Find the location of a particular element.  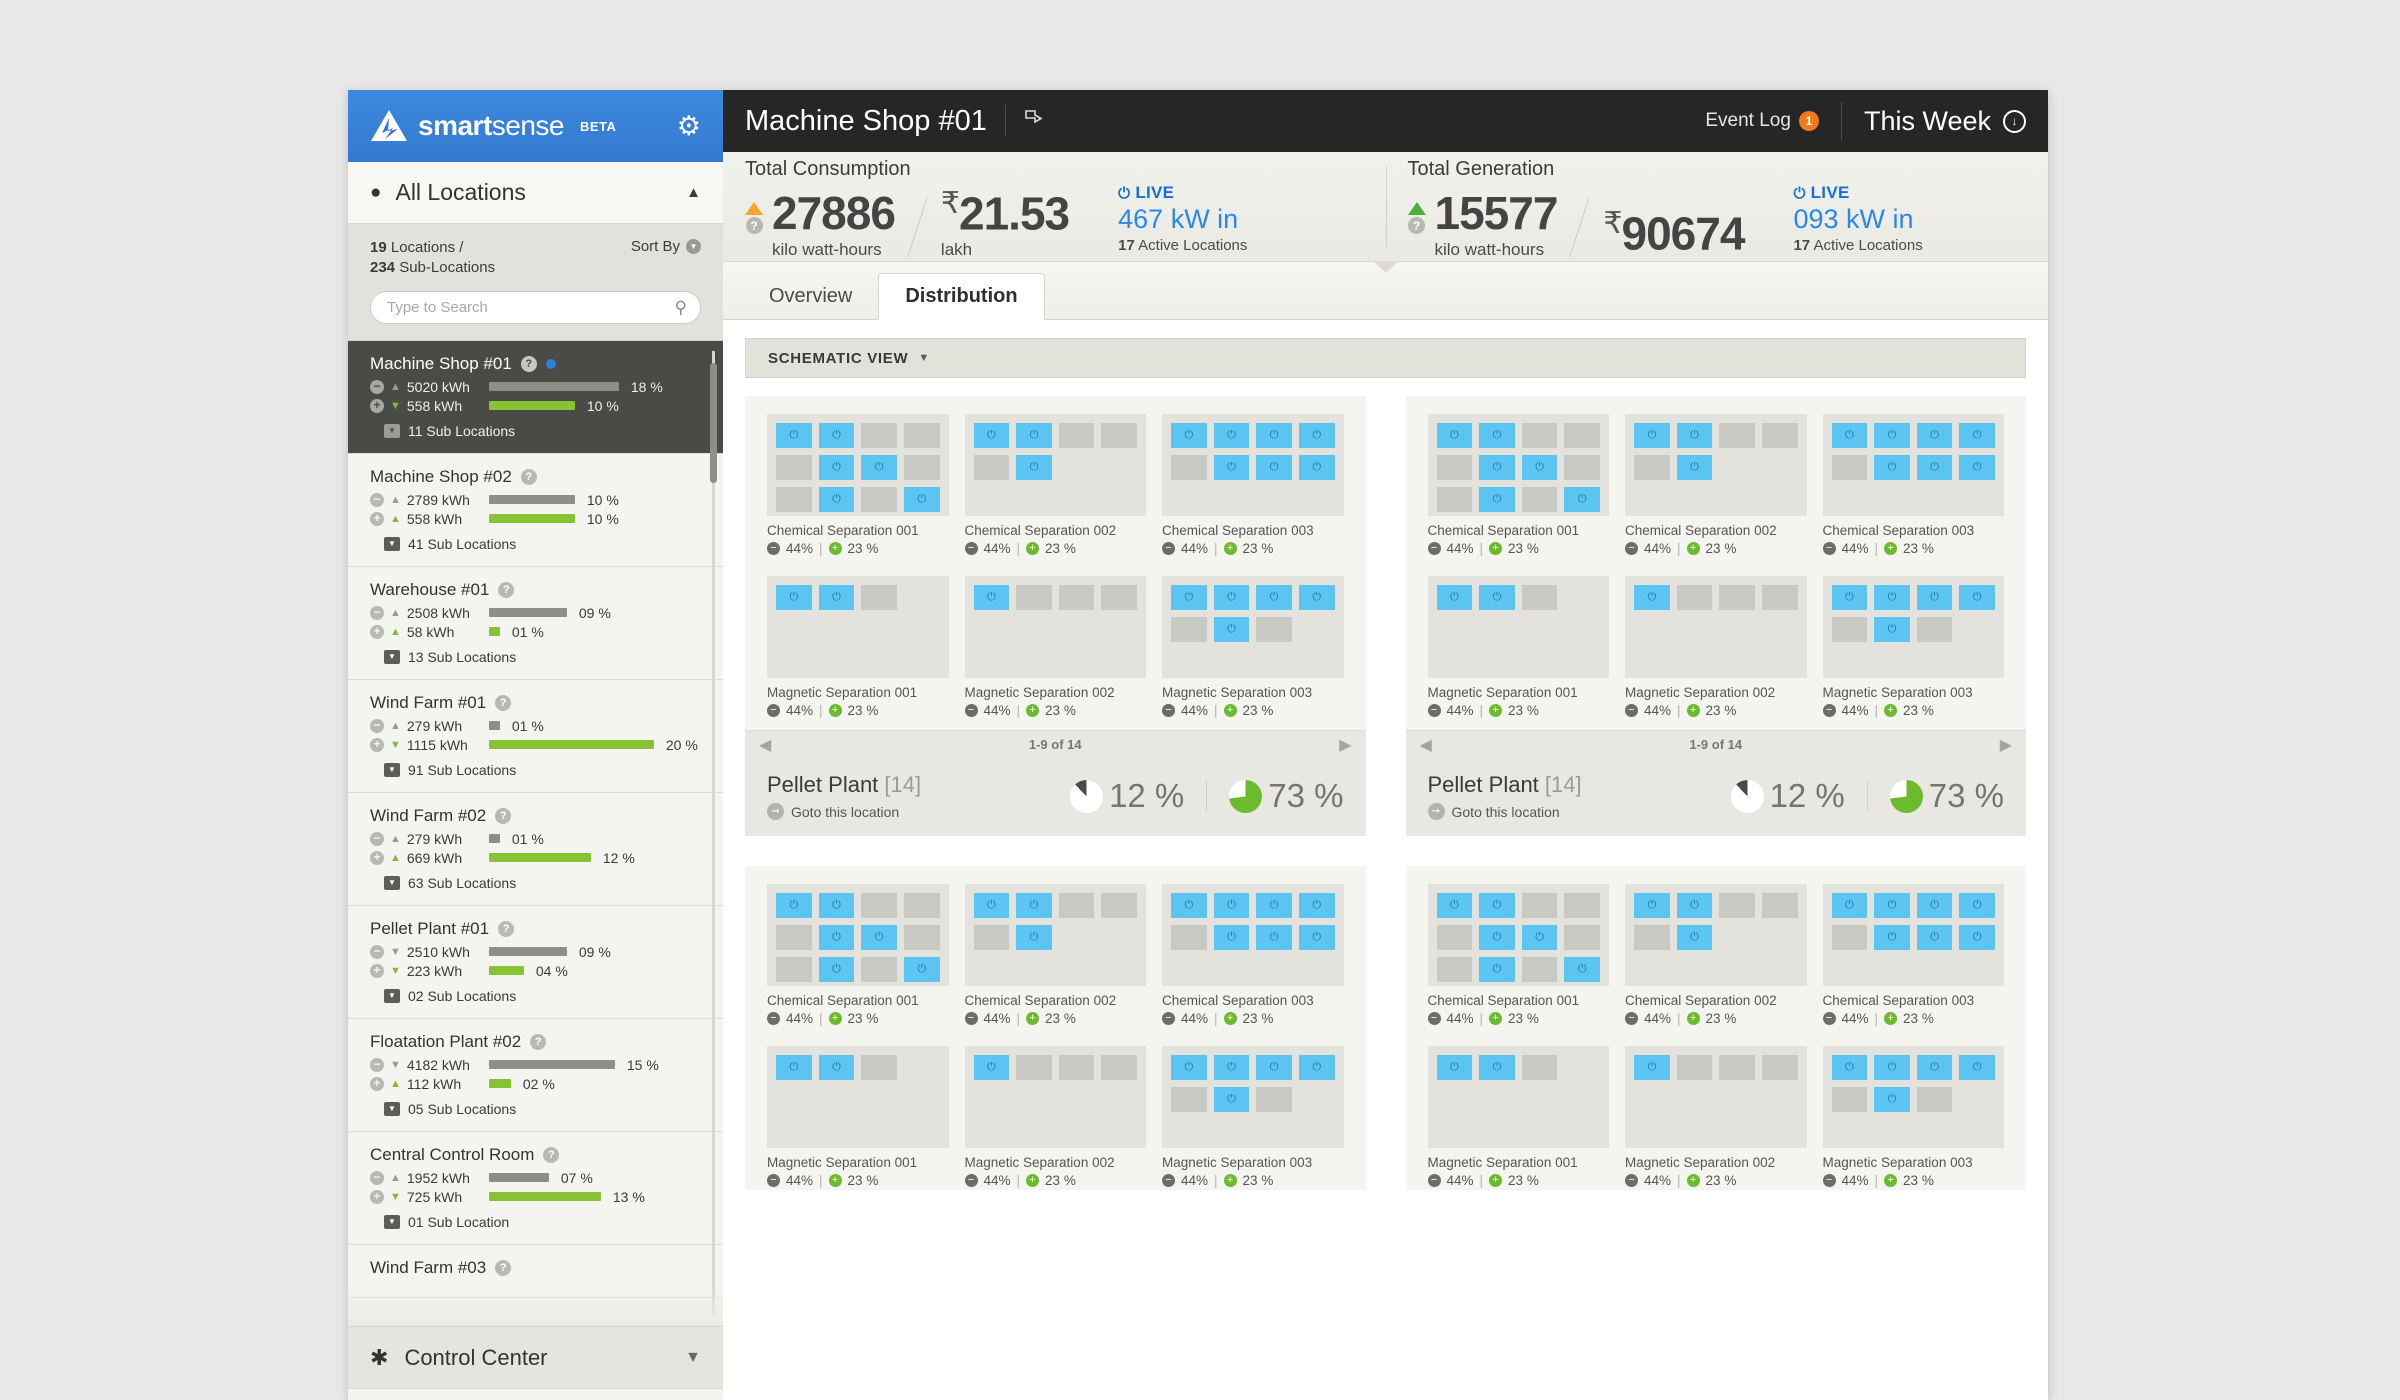

sublocations-toggle: ▼ 05 Sub Locations is located at coordinates (542, 1109).